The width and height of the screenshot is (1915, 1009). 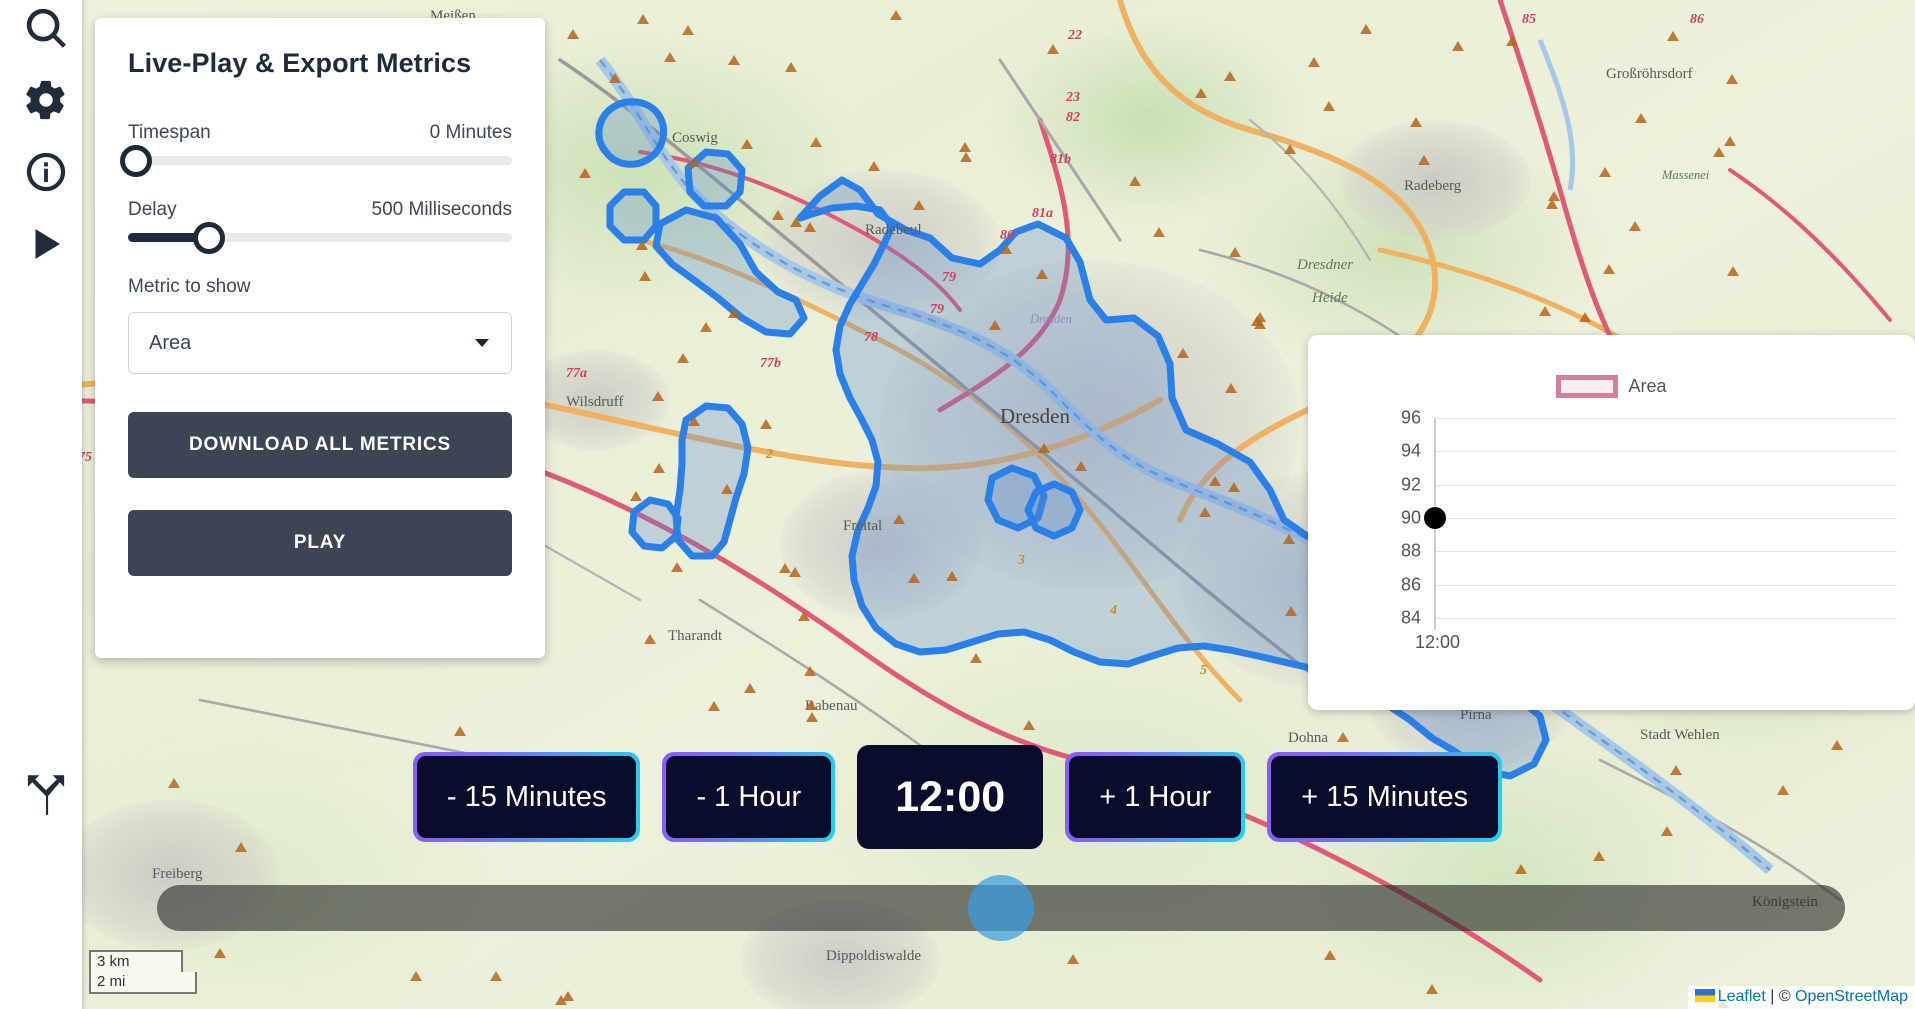 I want to click on current-time-display: 12:00, so click(x=950, y=797).